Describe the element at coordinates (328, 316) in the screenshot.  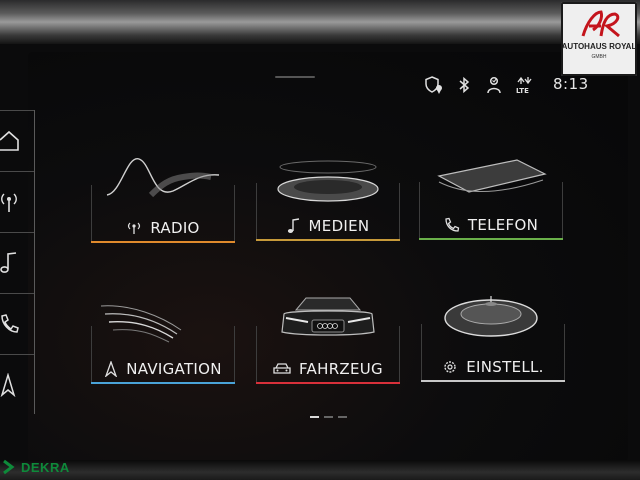
I see `car-front-illustration` at that location.